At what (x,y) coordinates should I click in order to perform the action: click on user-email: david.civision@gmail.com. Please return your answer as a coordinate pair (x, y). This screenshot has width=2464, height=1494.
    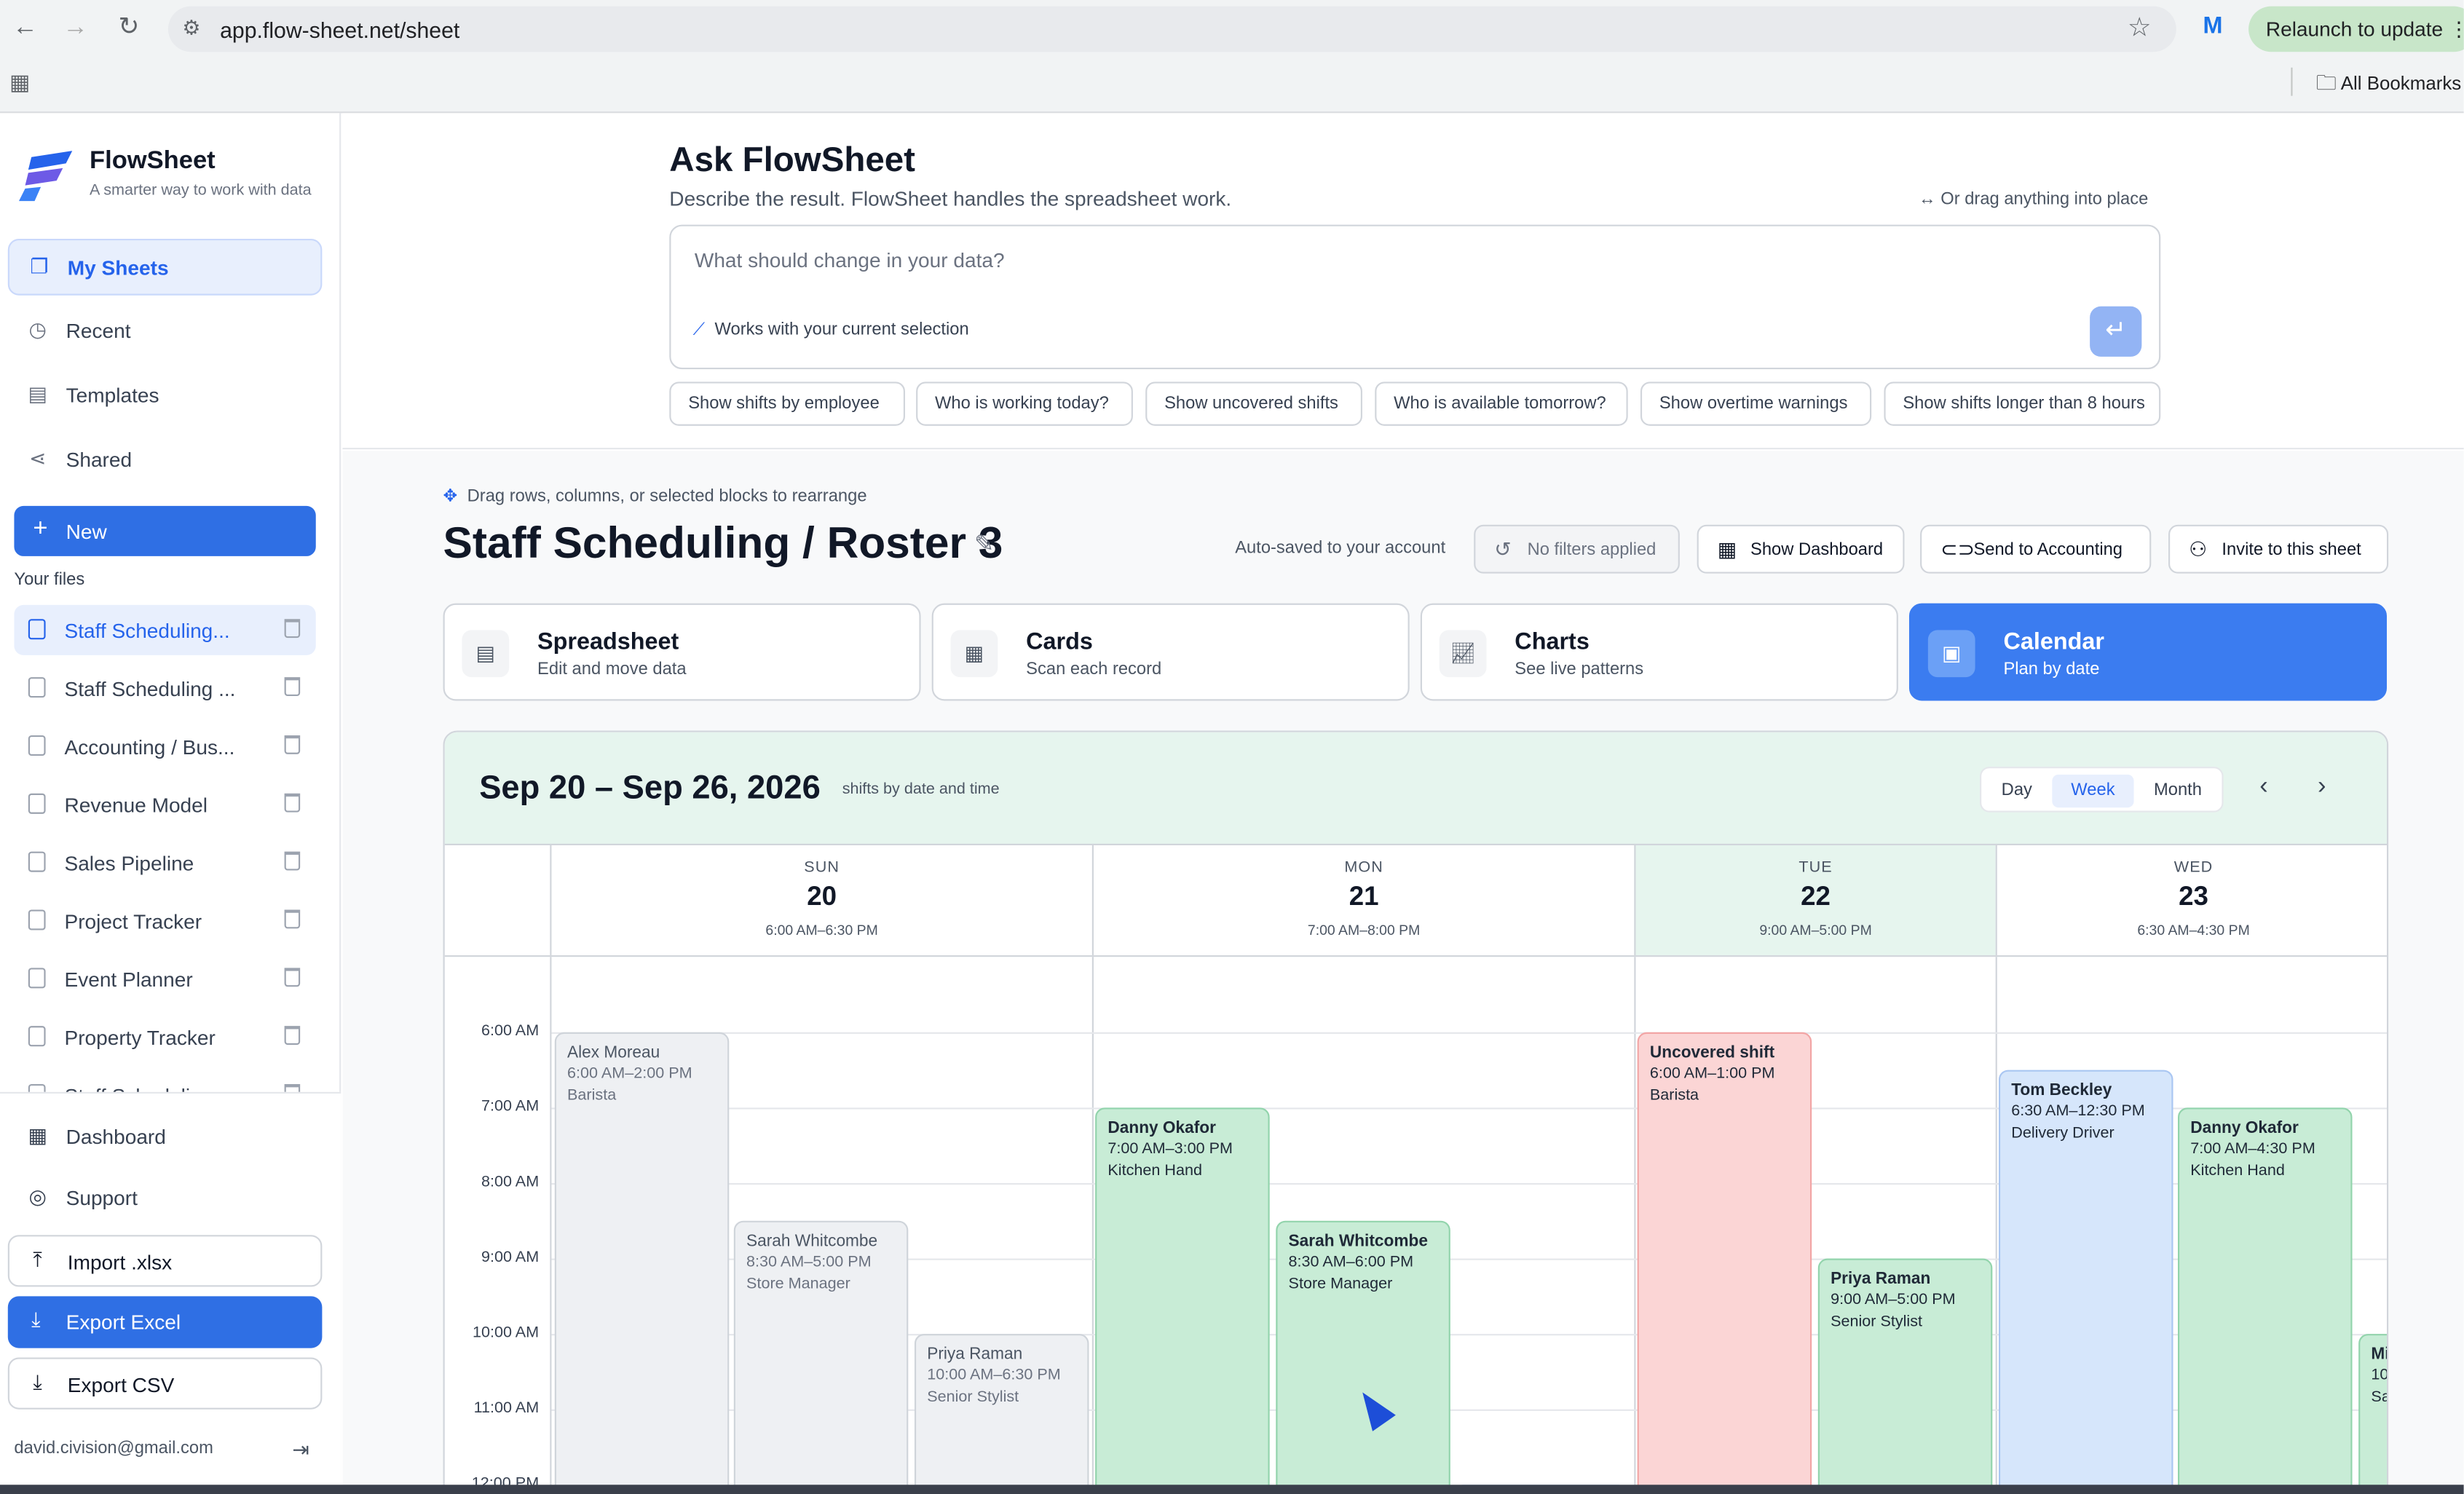
    Looking at the image, I should click on (113, 1448).